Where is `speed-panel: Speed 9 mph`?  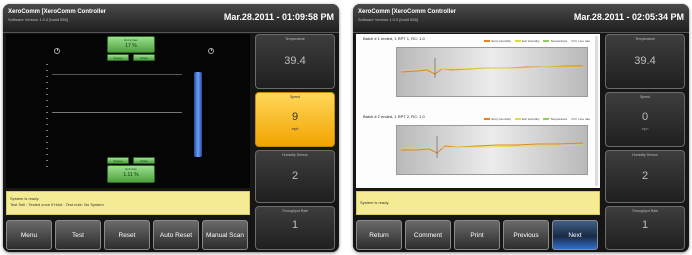
speed-panel: Speed 9 mph is located at coordinates (295, 119).